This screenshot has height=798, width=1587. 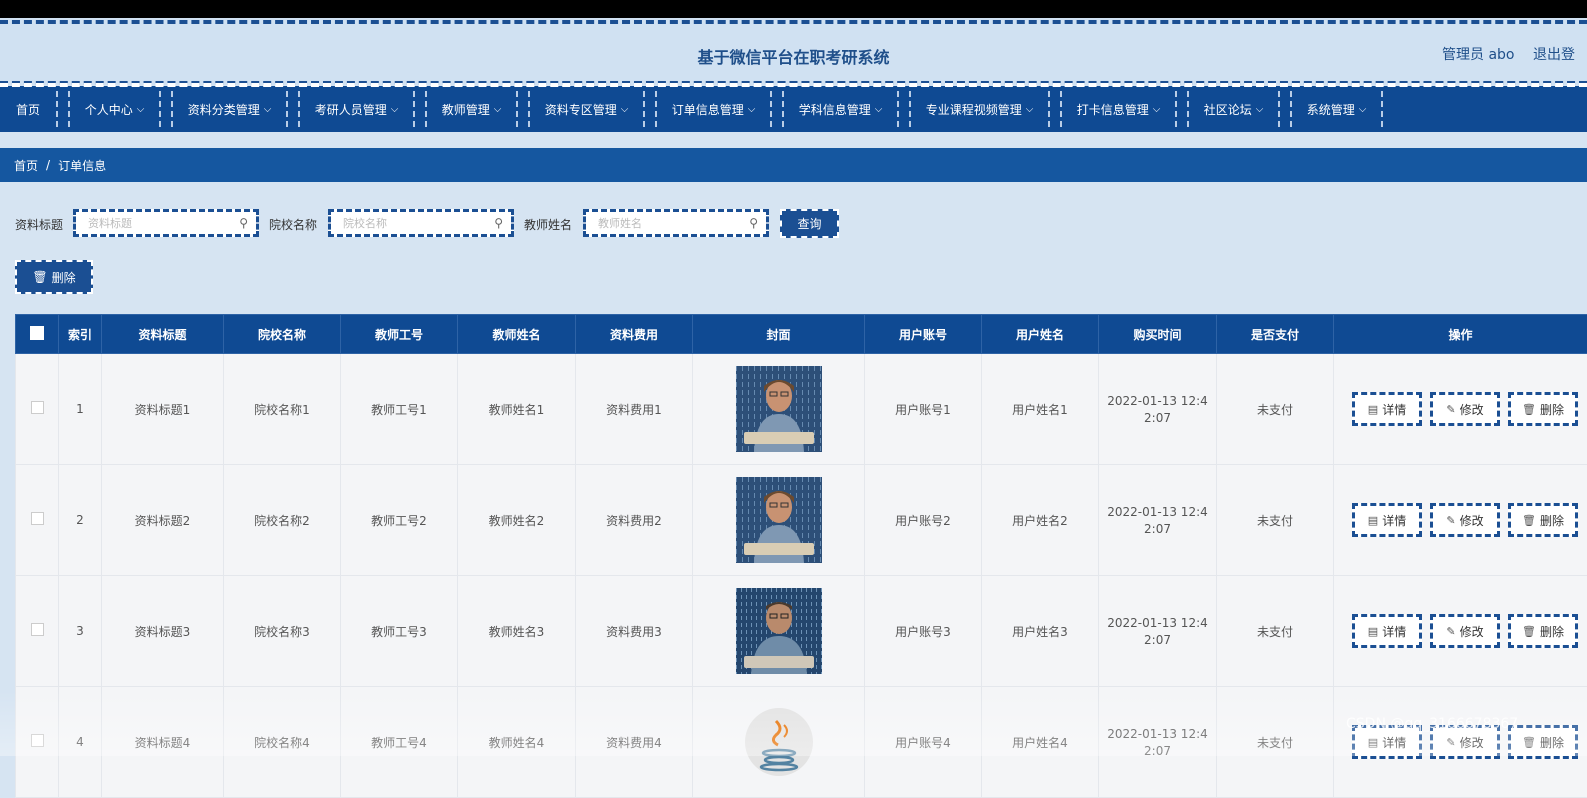 What do you see at coordinates (793, 52) in the screenshot?
I see `header: 基于微信平台在职考研系统 管理员 abo 退出登` at bounding box center [793, 52].